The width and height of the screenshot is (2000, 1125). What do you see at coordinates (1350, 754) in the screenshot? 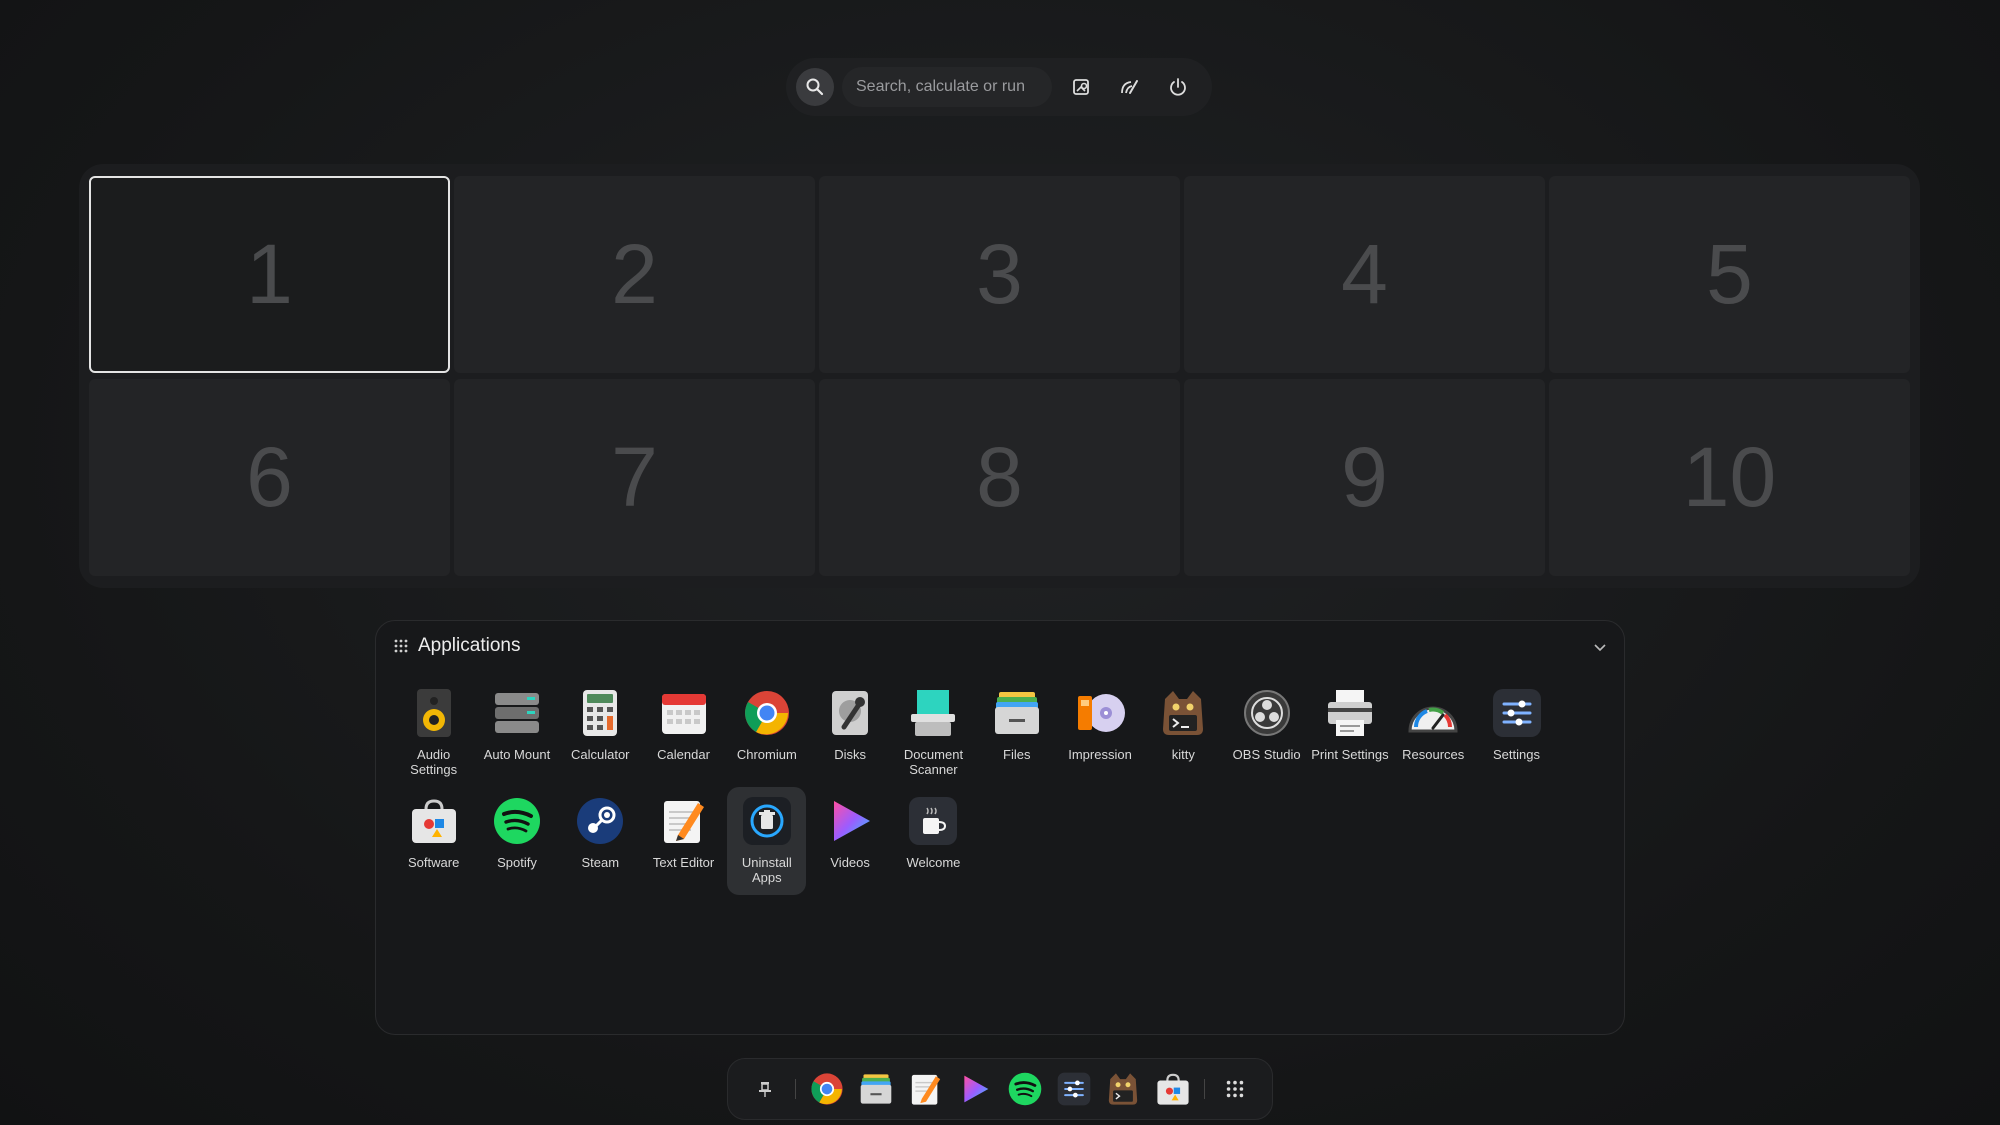
I see `app-label: Print Settings` at bounding box center [1350, 754].